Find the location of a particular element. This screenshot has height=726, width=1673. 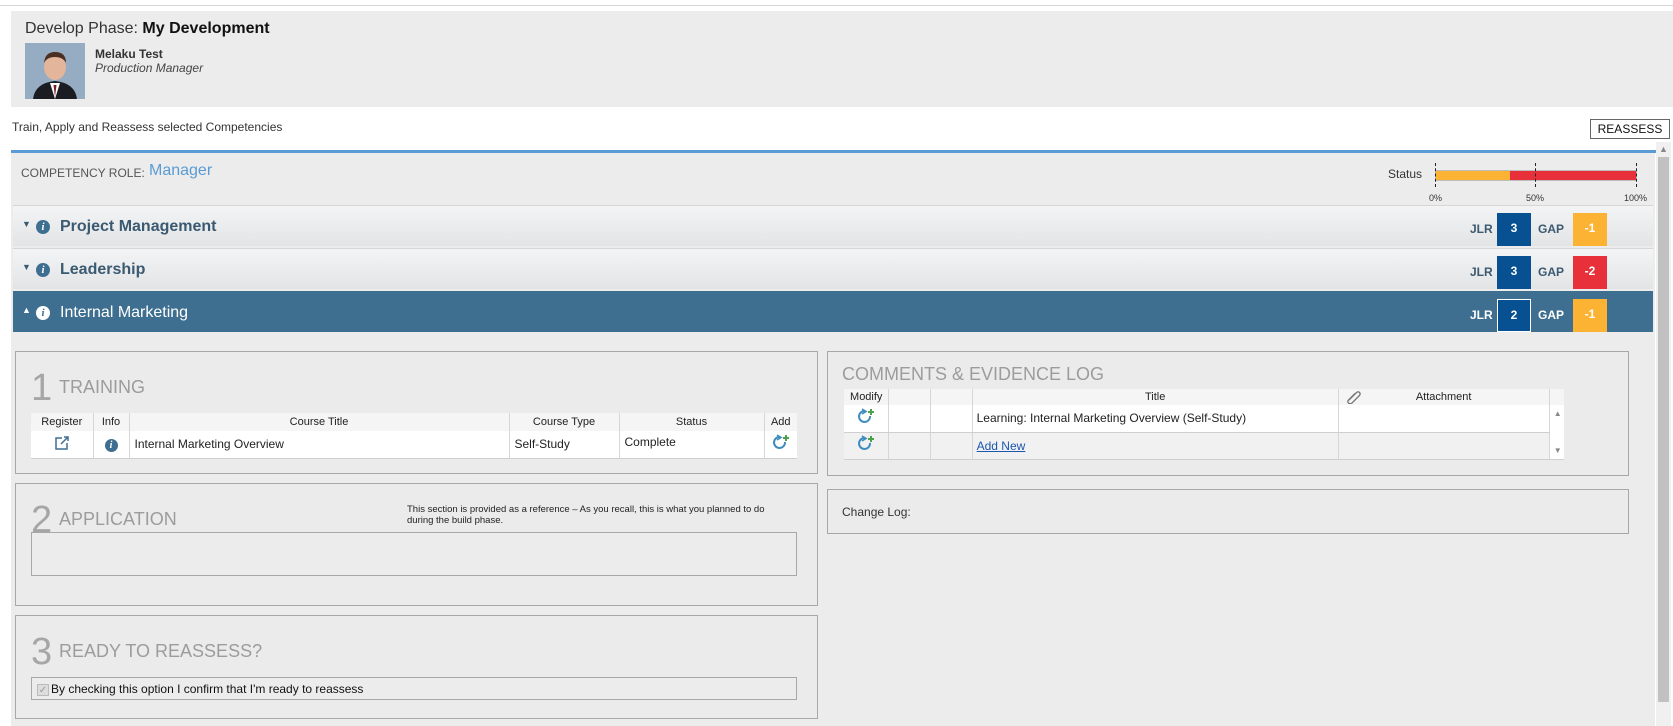

column-header: Course Title is located at coordinates (319, 422).